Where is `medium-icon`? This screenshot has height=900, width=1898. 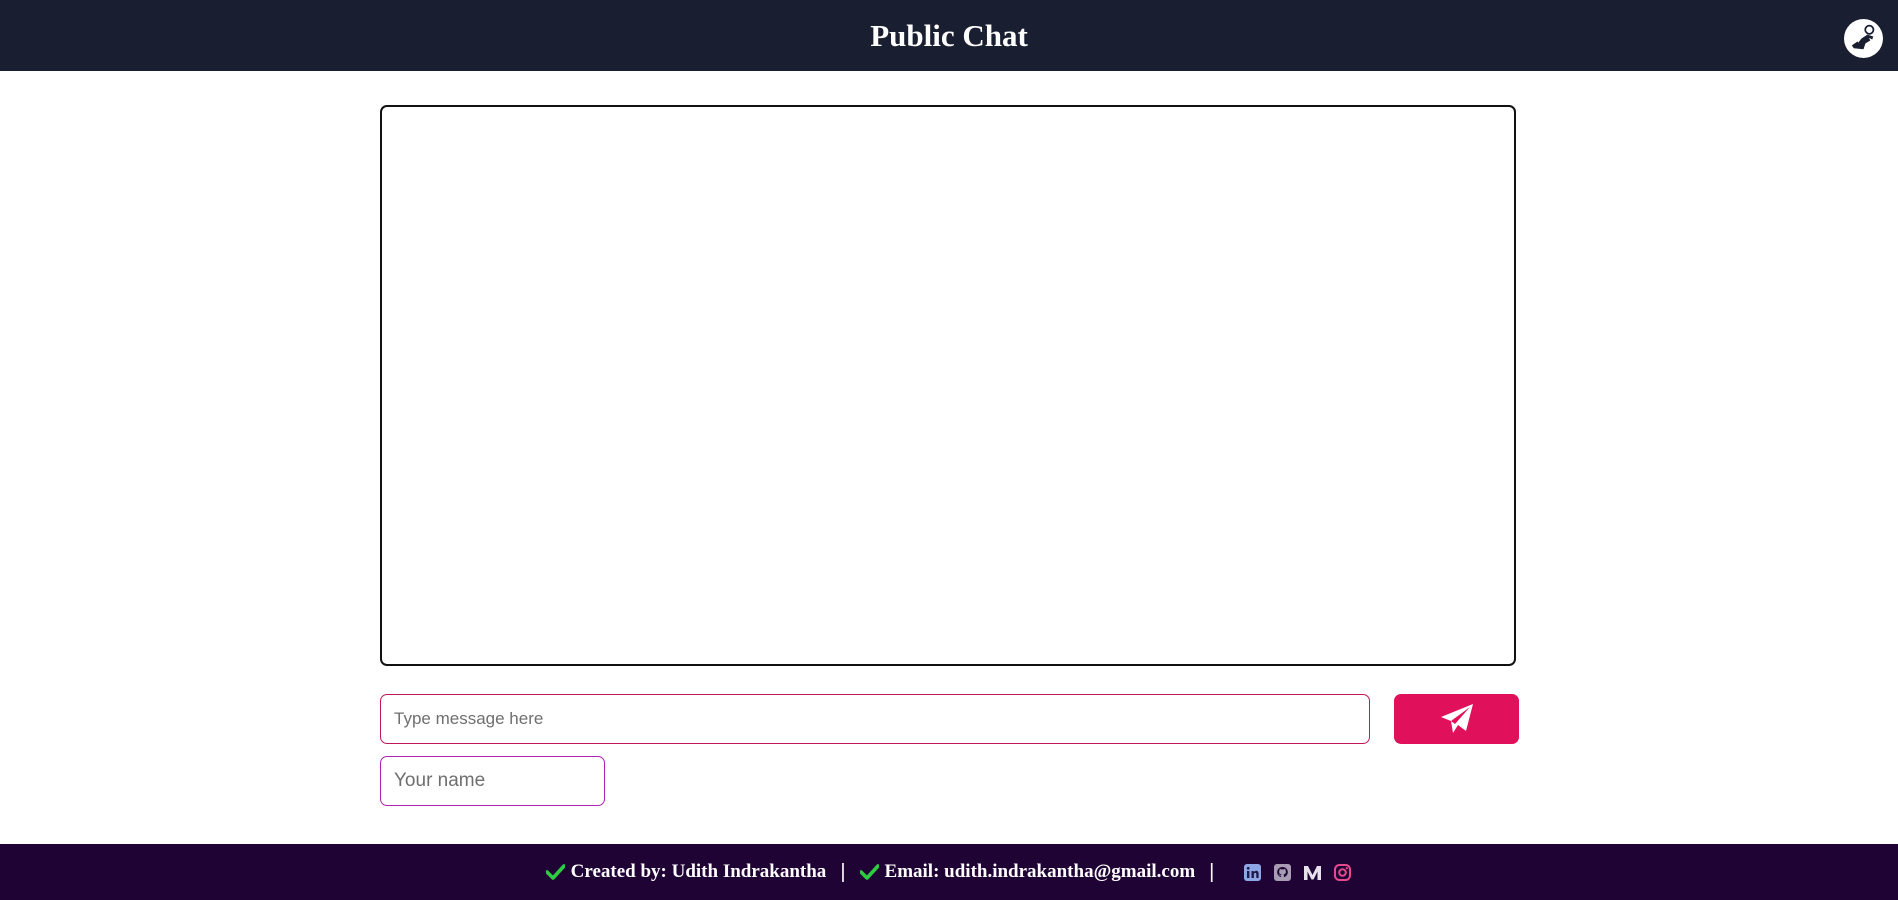 medium-icon is located at coordinates (1312, 872).